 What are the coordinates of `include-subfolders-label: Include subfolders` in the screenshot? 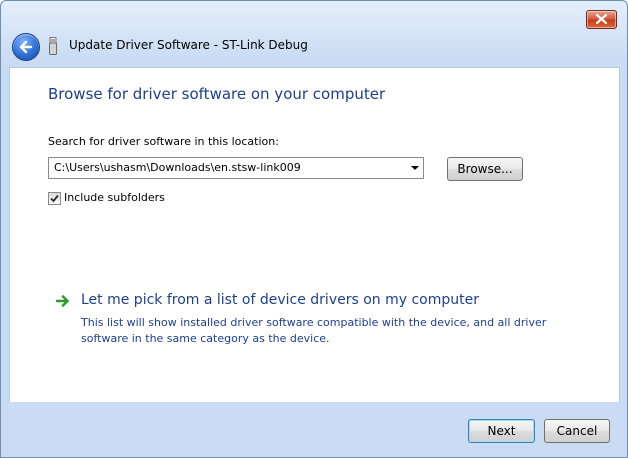 It's located at (114, 197).